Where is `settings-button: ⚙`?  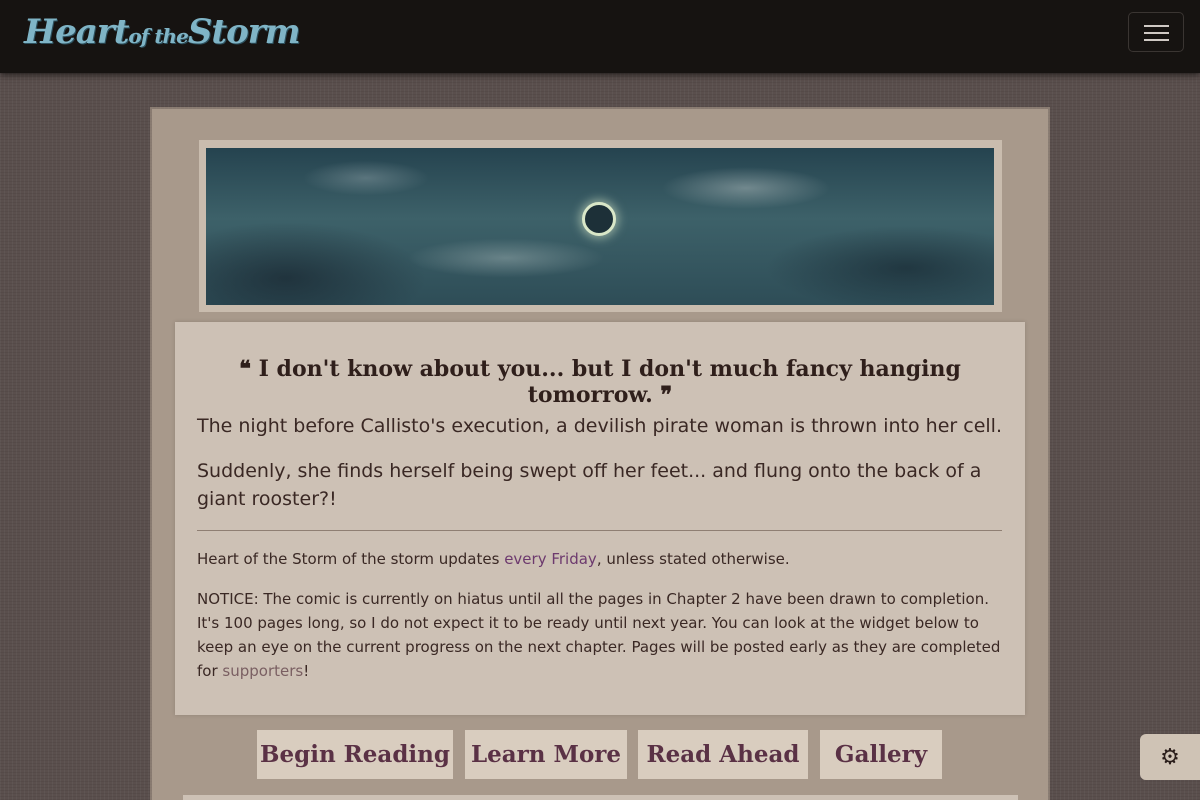 settings-button: ⚙ is located at coordinates (1170, 757).